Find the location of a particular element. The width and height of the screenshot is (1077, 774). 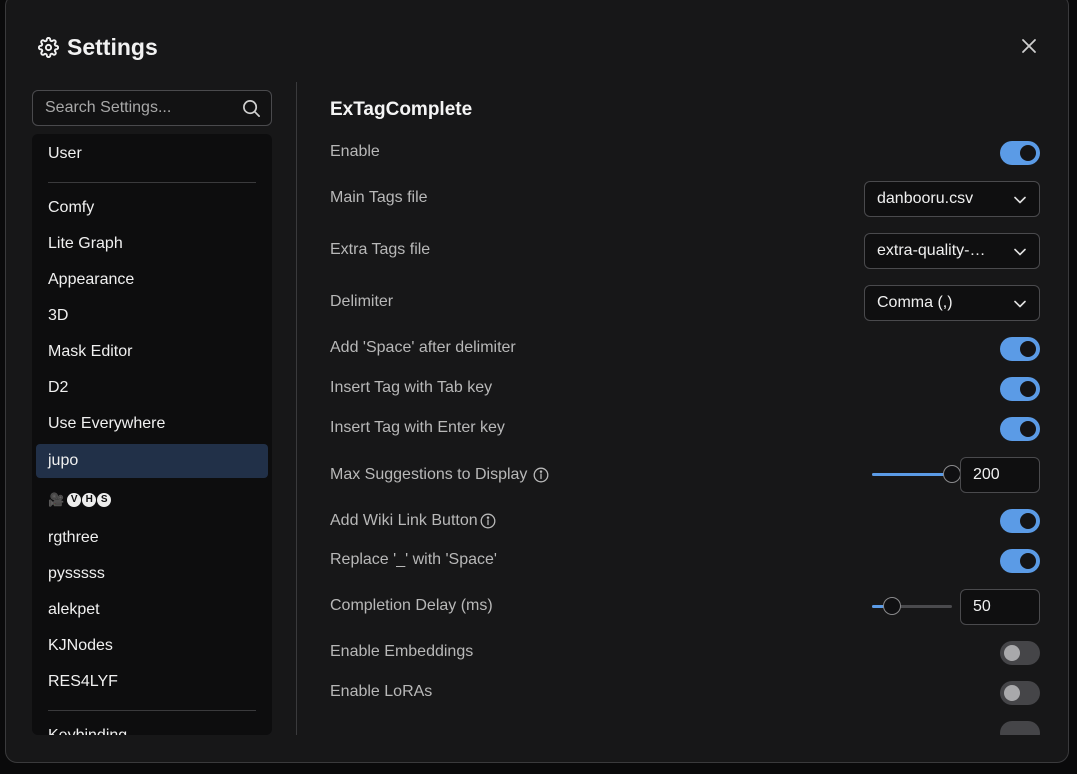

clipped-next-toggle is located at coordinates (1020, 728).